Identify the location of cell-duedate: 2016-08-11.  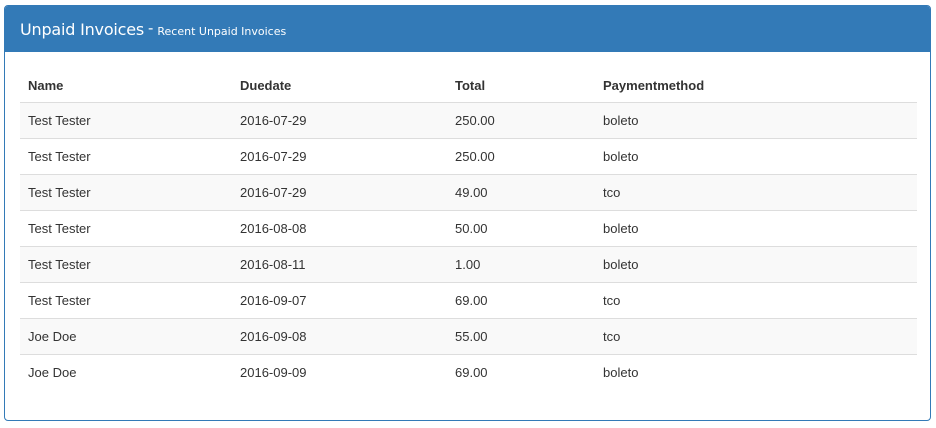
(339, 264).